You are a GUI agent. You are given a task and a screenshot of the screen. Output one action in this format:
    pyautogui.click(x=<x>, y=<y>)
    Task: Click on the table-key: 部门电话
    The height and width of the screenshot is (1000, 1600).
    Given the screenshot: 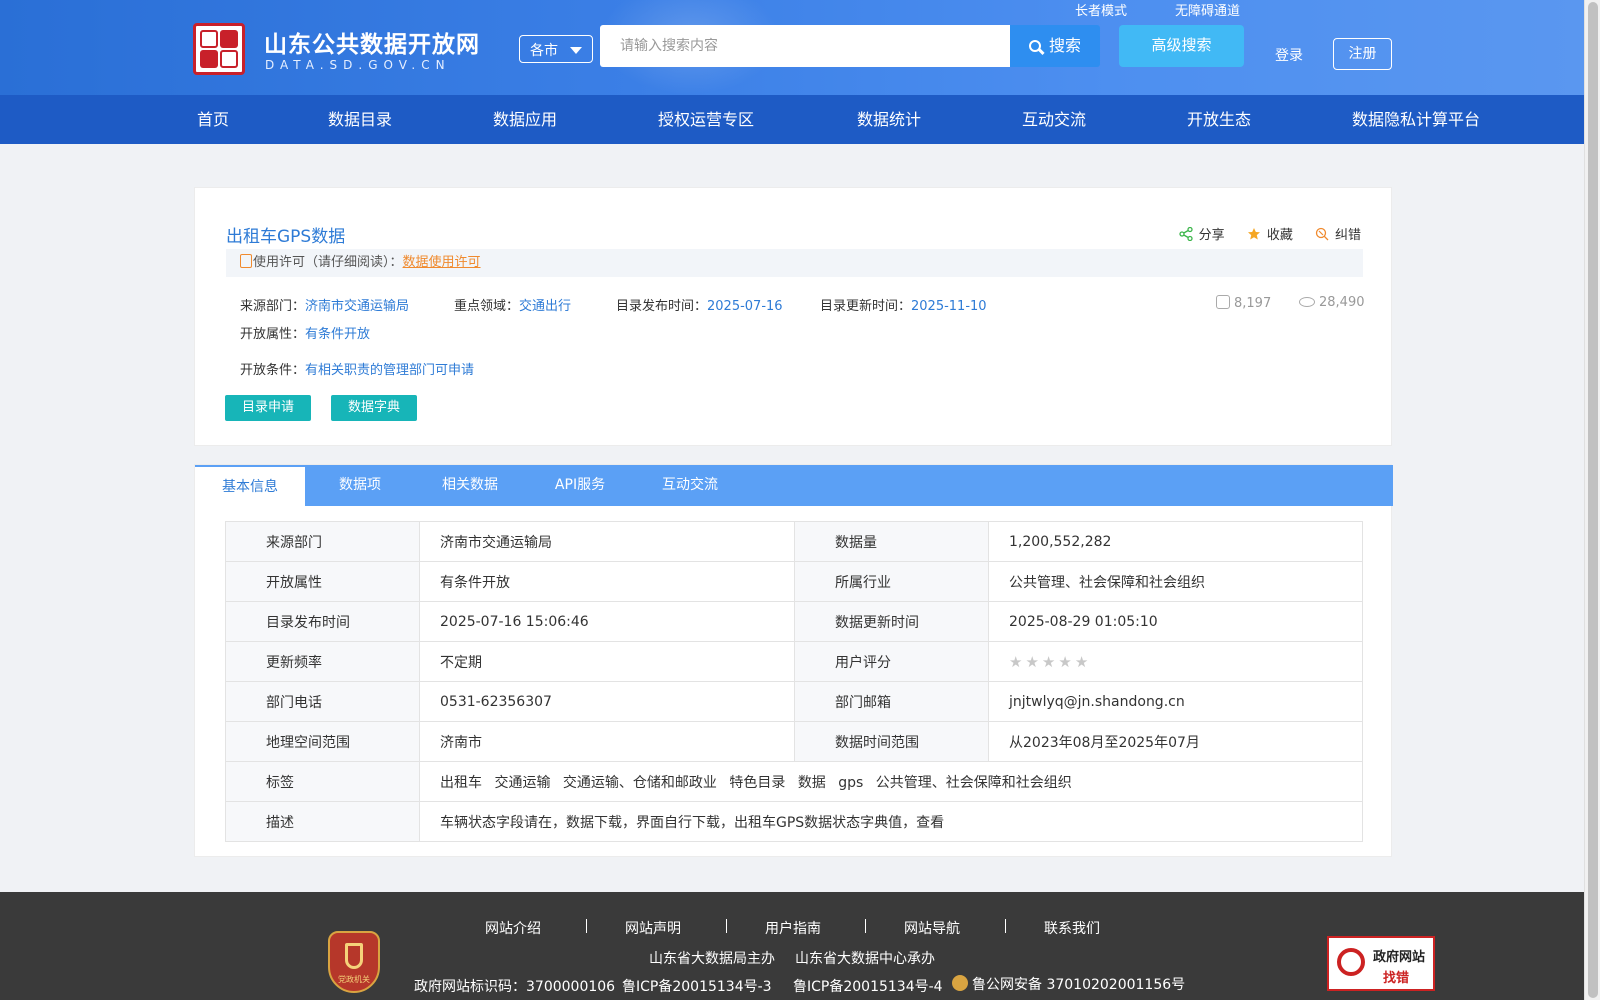 What is the action you would take?
    pyautogui.click(x=322, y=701)
    